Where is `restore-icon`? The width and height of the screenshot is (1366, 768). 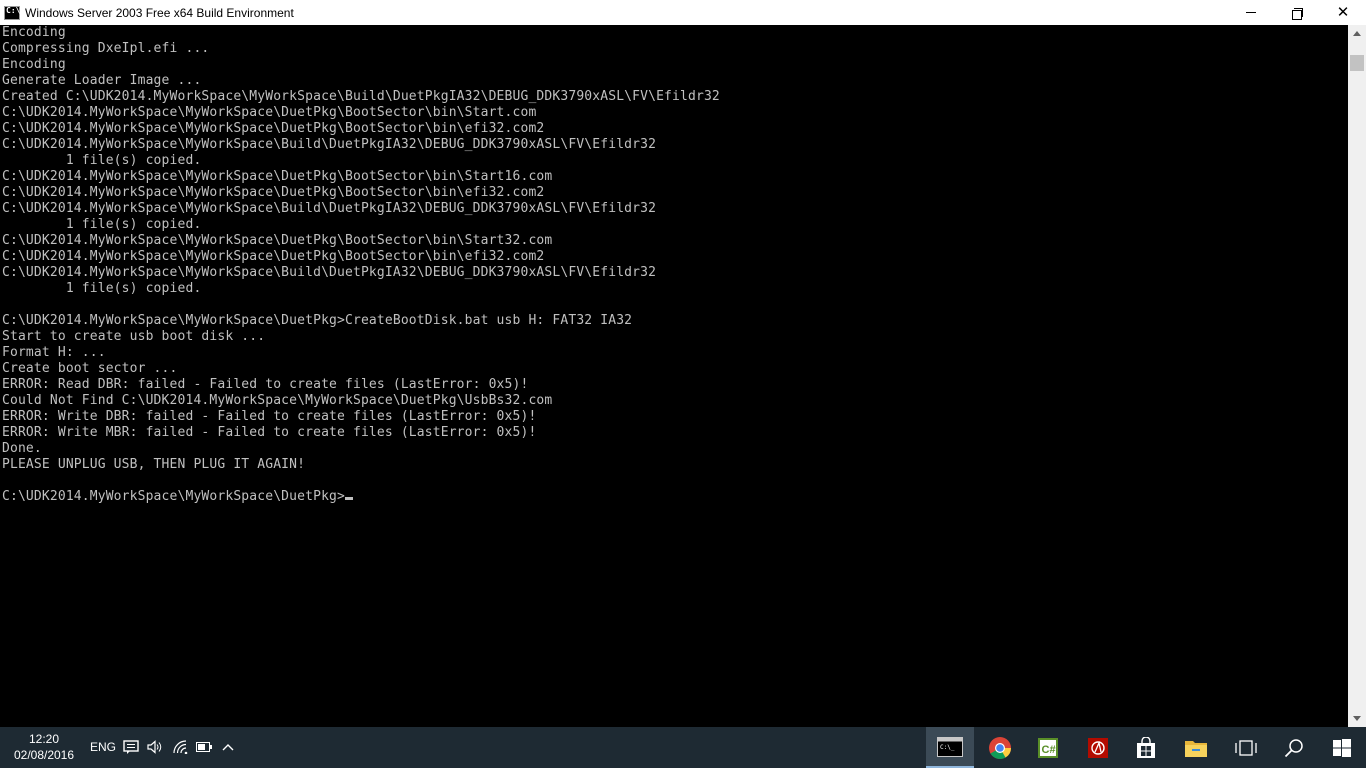
restore-icon is located at coordinates (1297, 13).